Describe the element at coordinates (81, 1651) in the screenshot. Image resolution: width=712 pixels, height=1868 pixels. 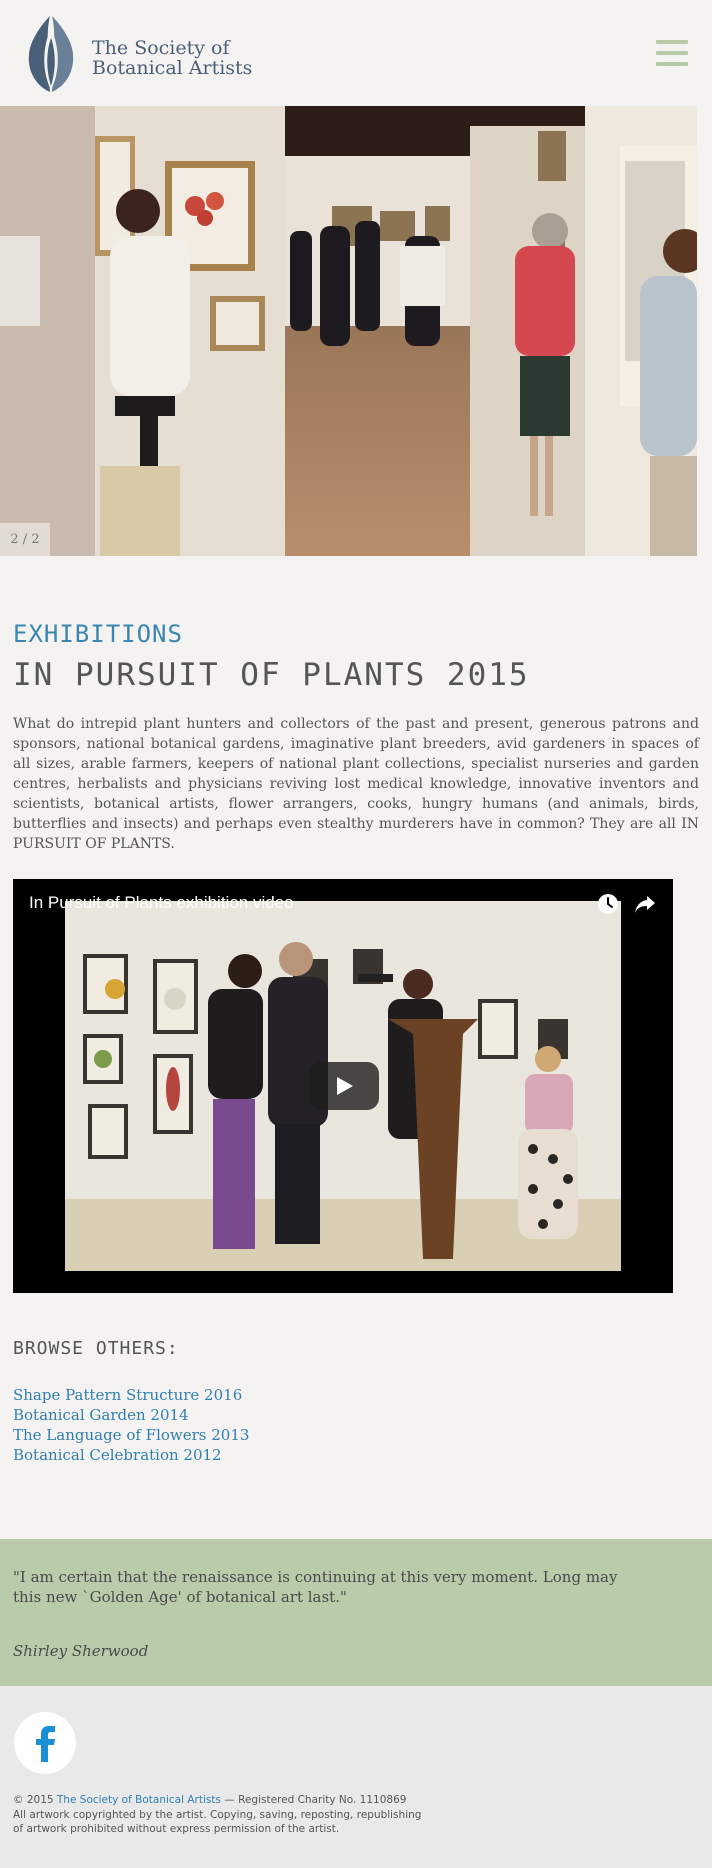
I see `quote-author: Shirley Sherwood` at that location.